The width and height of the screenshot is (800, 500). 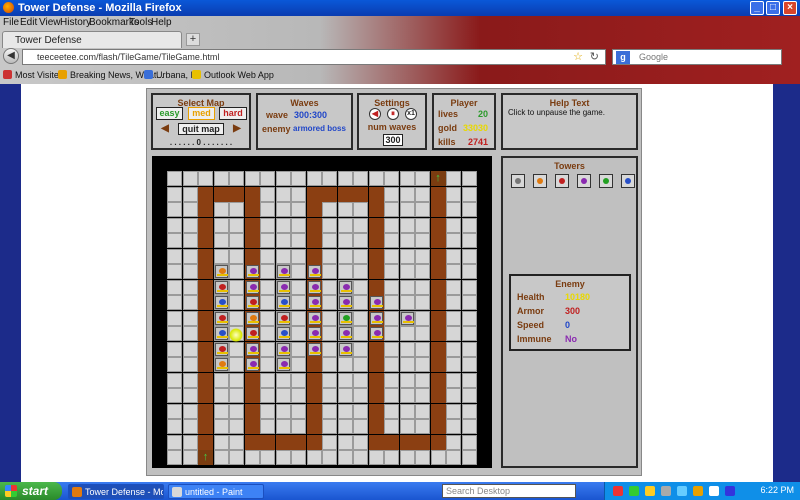 I want to click on tower-red-icon, so click(x=562, y=181).